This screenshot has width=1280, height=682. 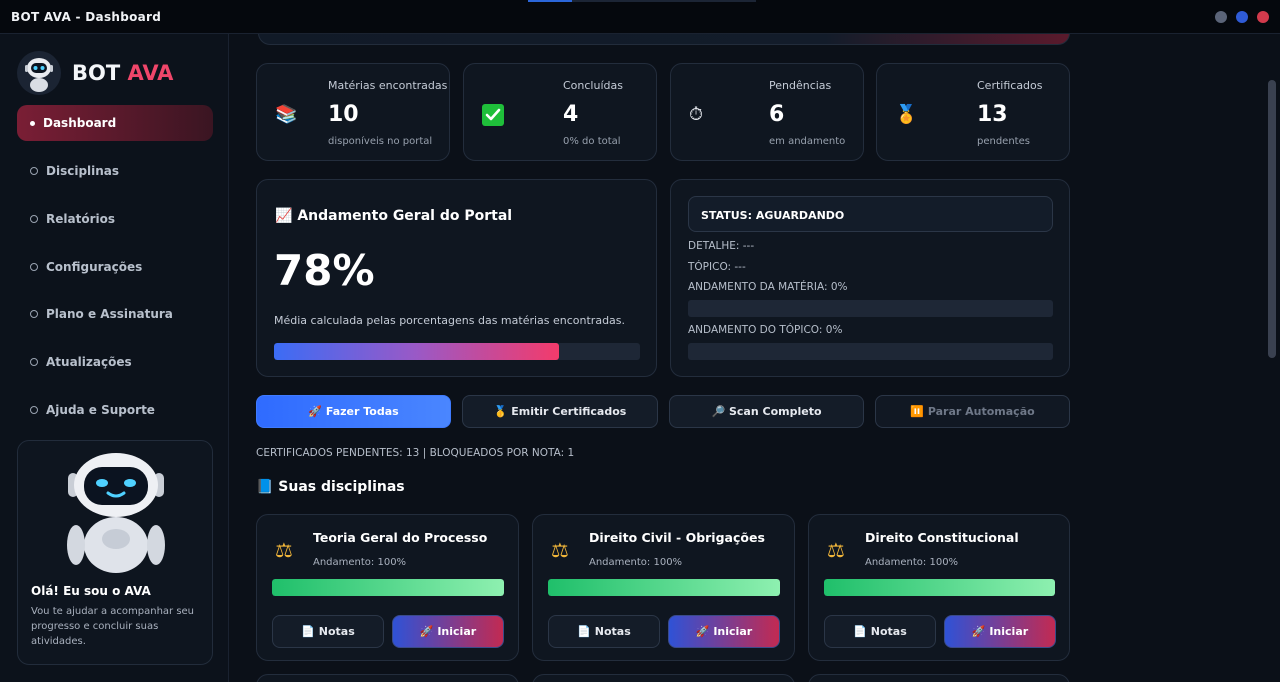 What do you see at coordinates (777, 114) in the screenshot?
I see `stat-value: 6` at bounding box center [777, 114].